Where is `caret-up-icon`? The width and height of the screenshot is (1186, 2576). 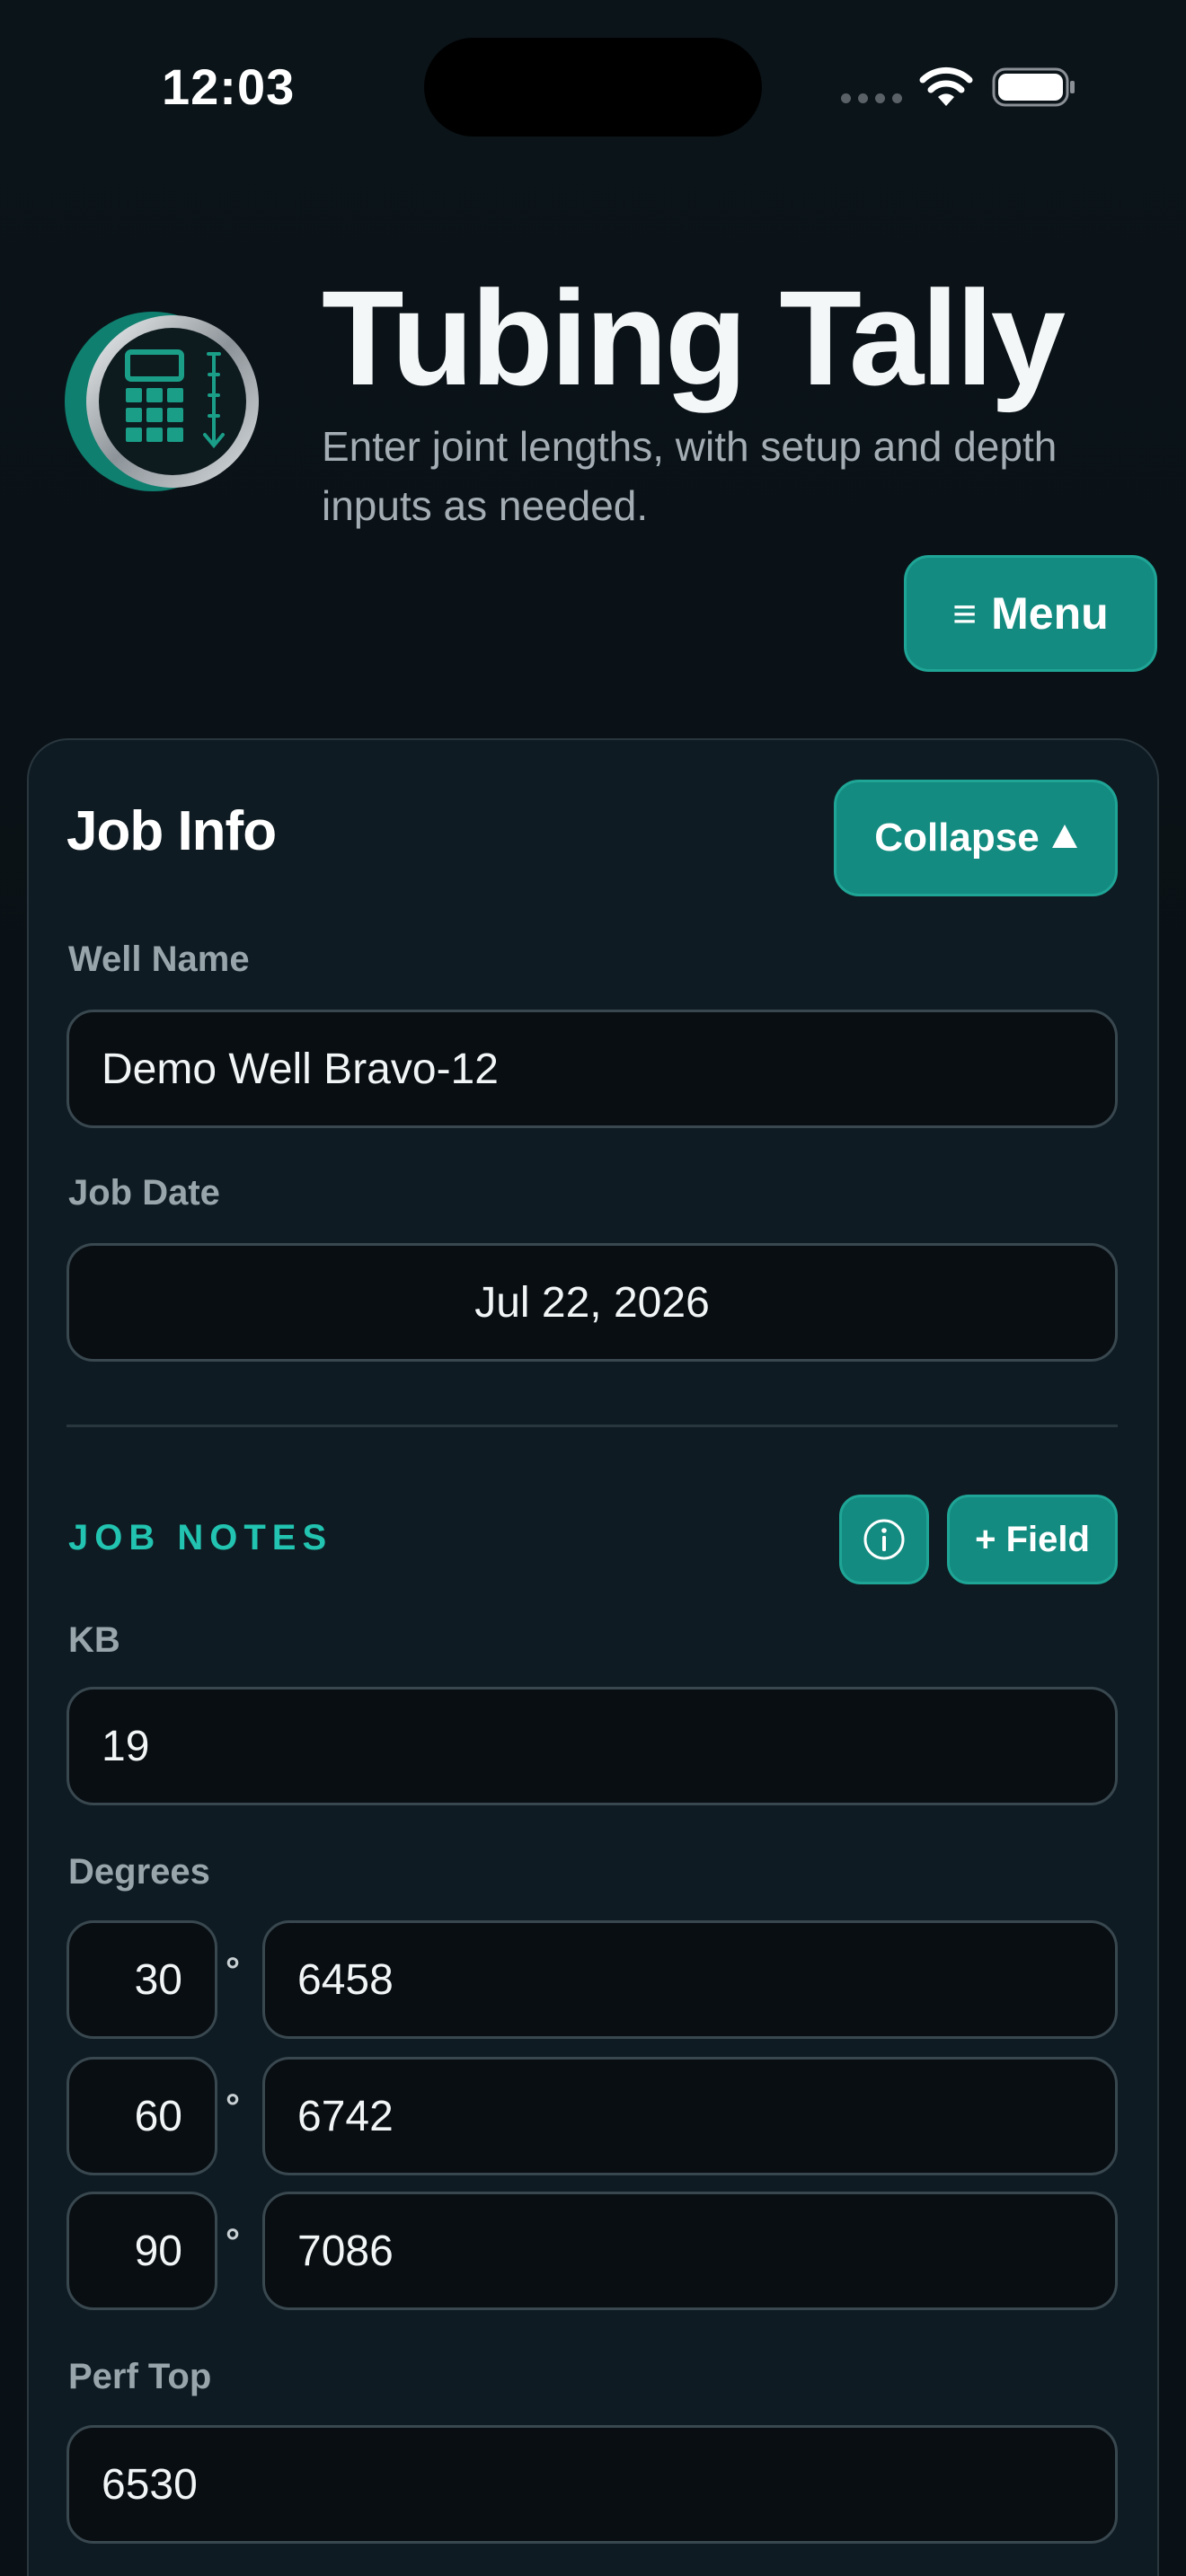 caret-up-icon is located at coordinates (1064, 836).